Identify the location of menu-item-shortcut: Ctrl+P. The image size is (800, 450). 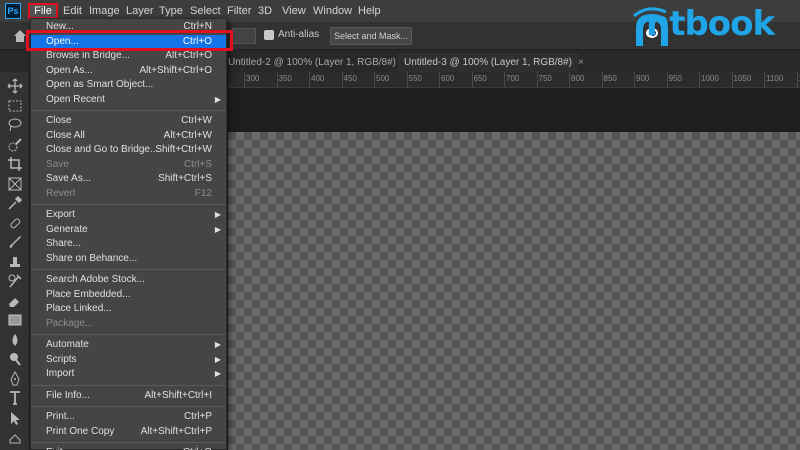
(197, 416).